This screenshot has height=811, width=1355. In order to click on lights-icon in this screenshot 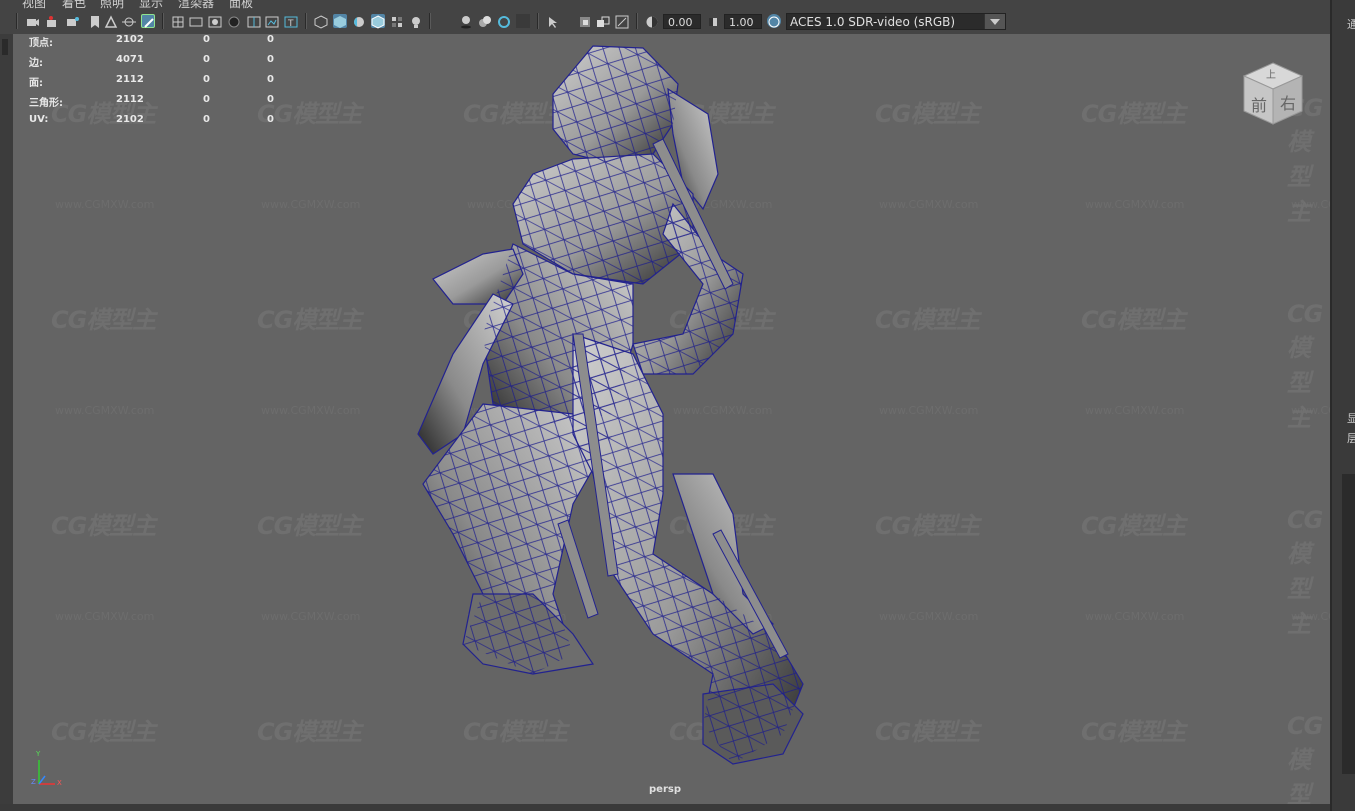, I will do `click(416, 21)`.